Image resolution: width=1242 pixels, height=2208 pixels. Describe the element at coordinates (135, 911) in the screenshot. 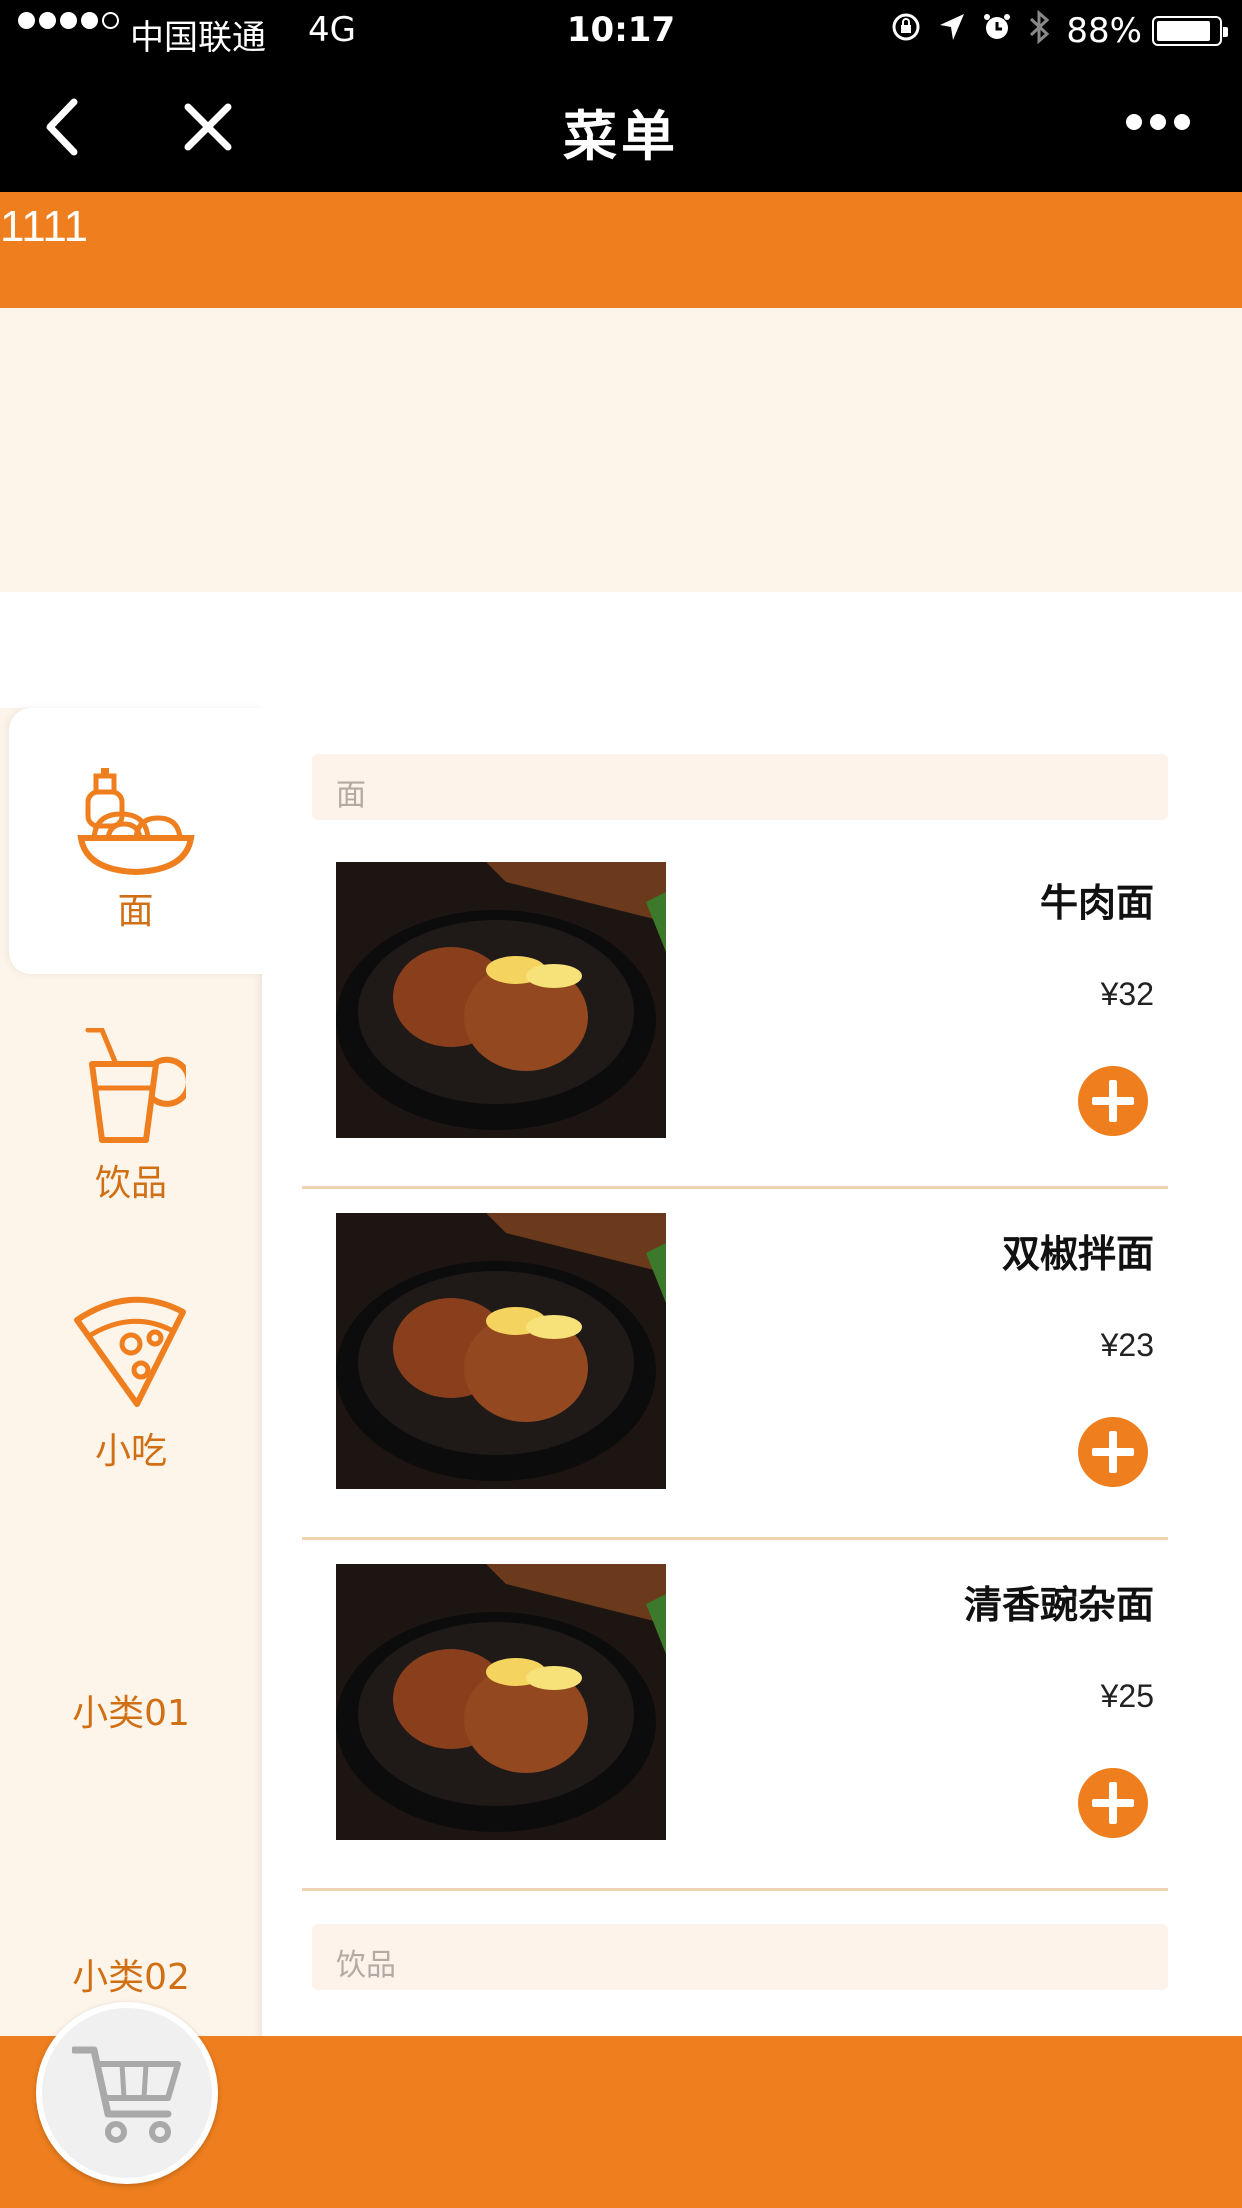

I see `sidebar-item-label: 面` at that location.